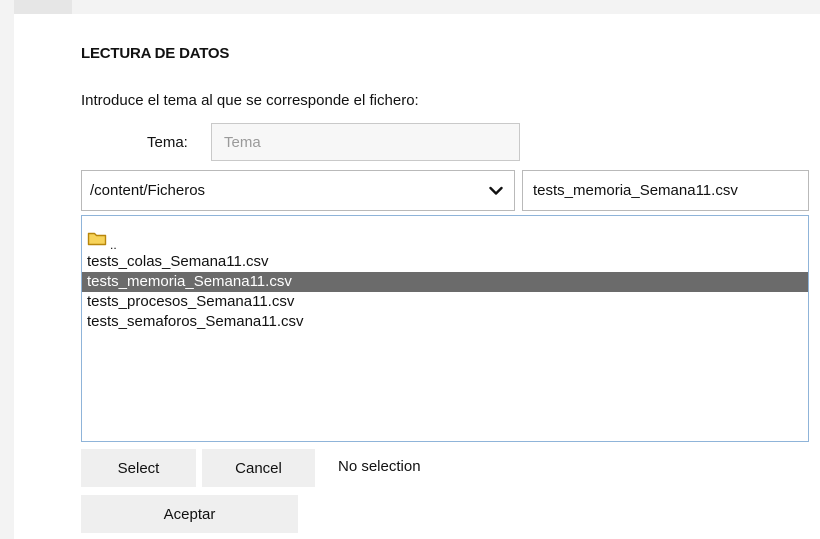 This screenshot has height=539, width=820. I want to click on accept-button: Aceptar, so click(189, 514).